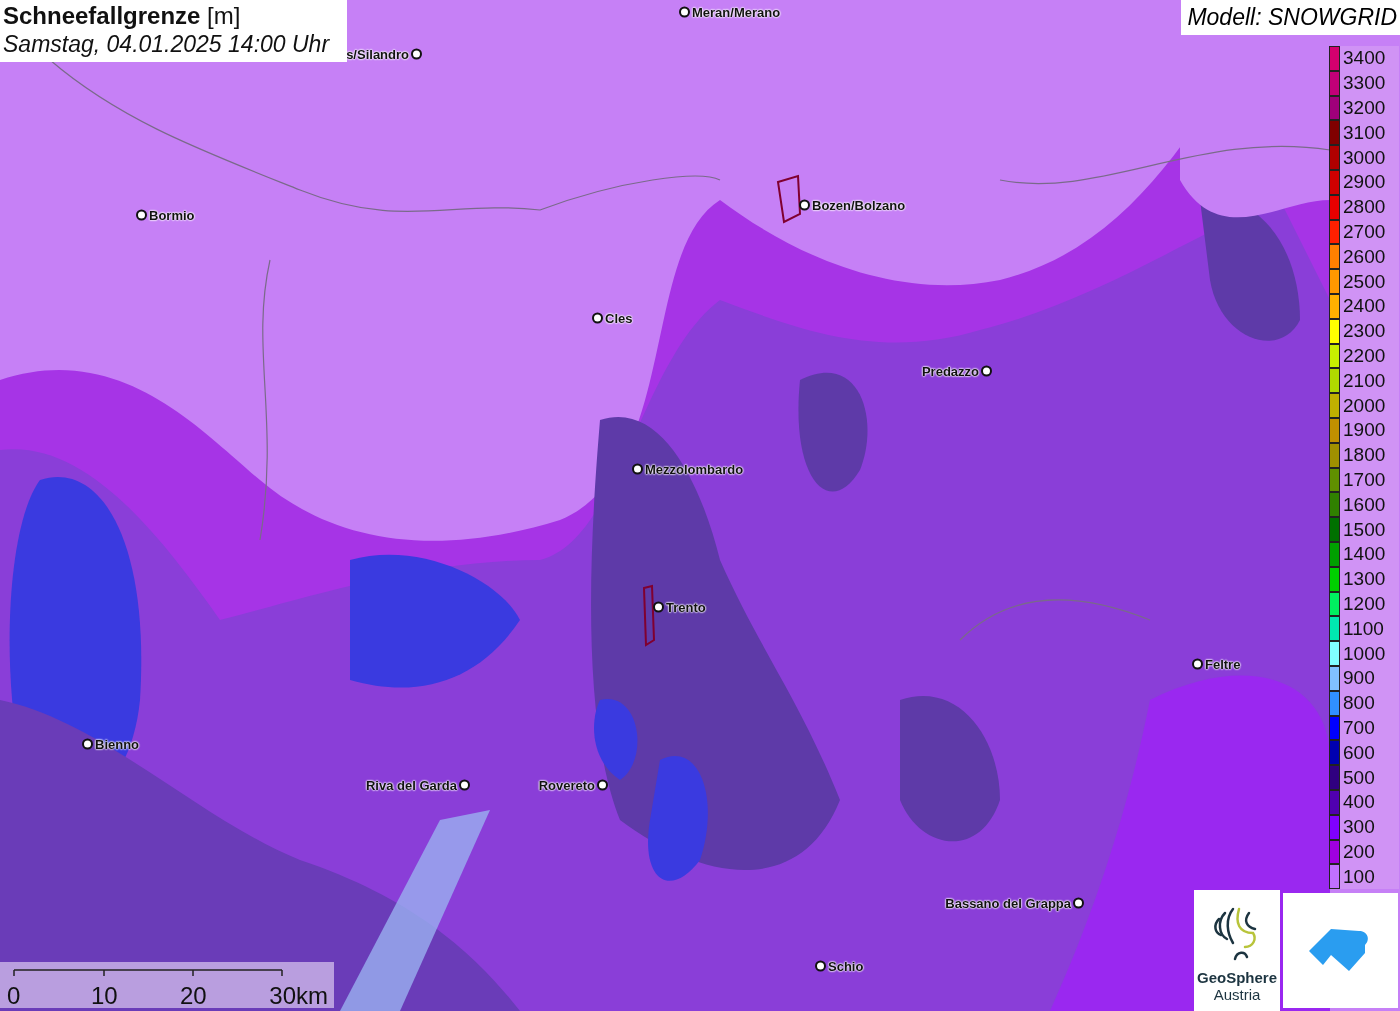 Image resolution: width=1400 pixels, height=1011 pixels. Describe the element at coordinates (619, 318) in the screenshot. I see `city-label: Cles` at that location.